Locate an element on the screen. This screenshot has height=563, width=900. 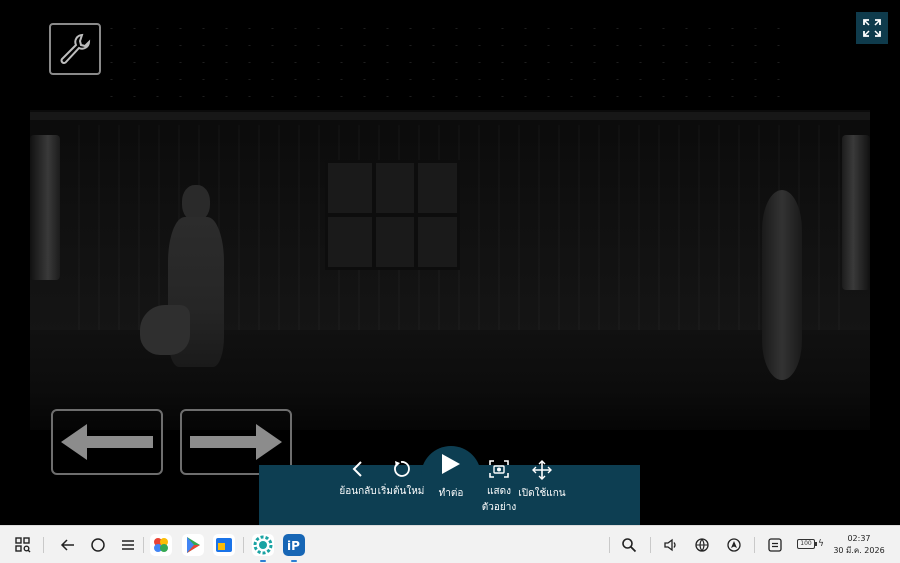
clock-time: 02:37 is located at coordinates (859, 538).